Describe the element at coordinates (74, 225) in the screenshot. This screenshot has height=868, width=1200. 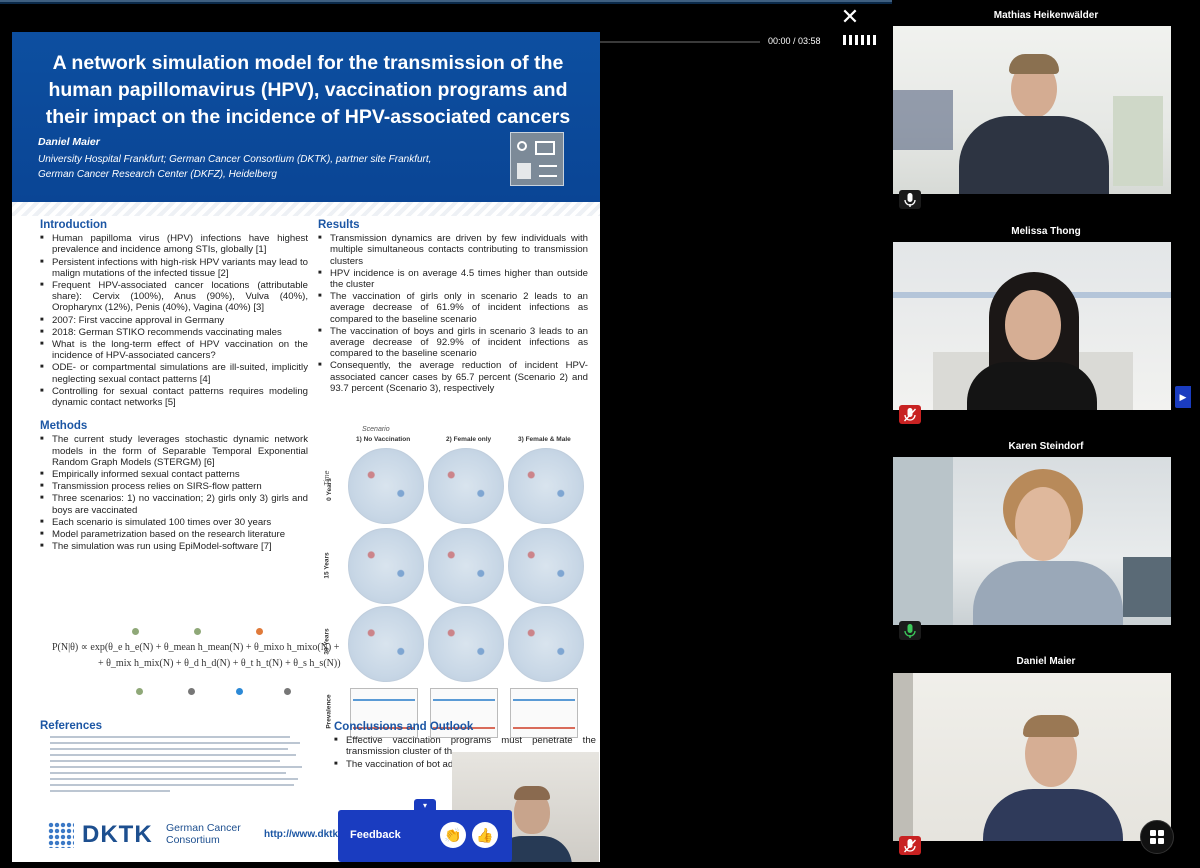
I see `section-heading: Introduction` at that location.